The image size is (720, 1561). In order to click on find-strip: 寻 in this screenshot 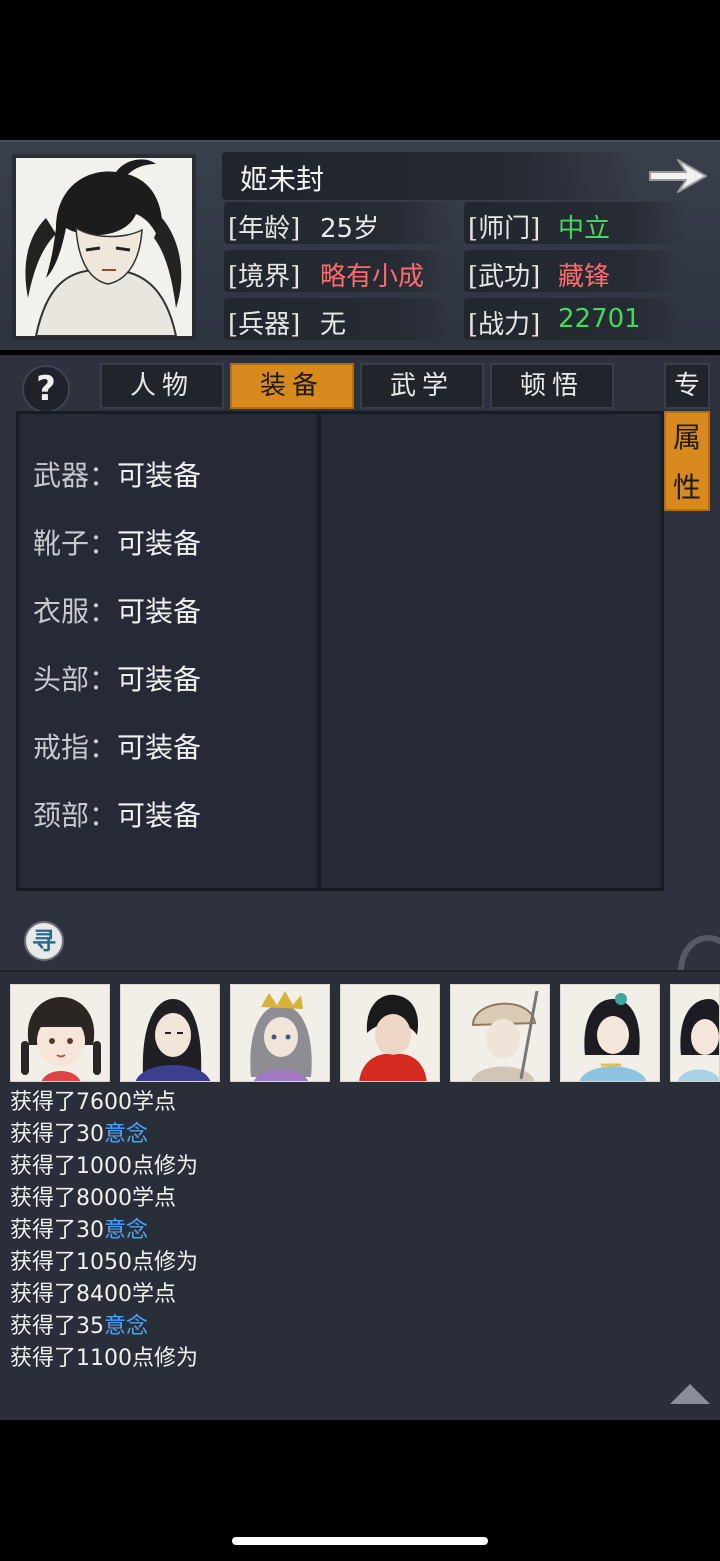, I will do `click(360, 960)`.